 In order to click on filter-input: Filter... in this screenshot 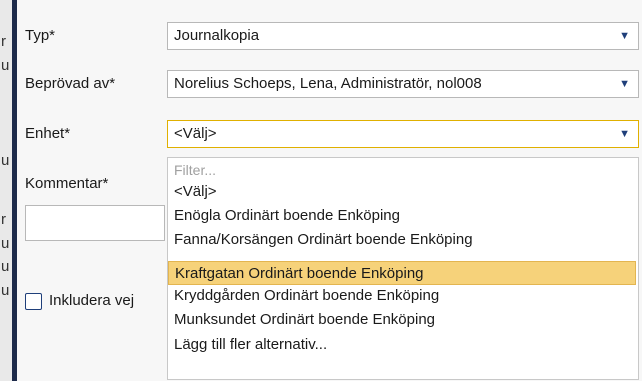, I will do `click(195, 170)`.